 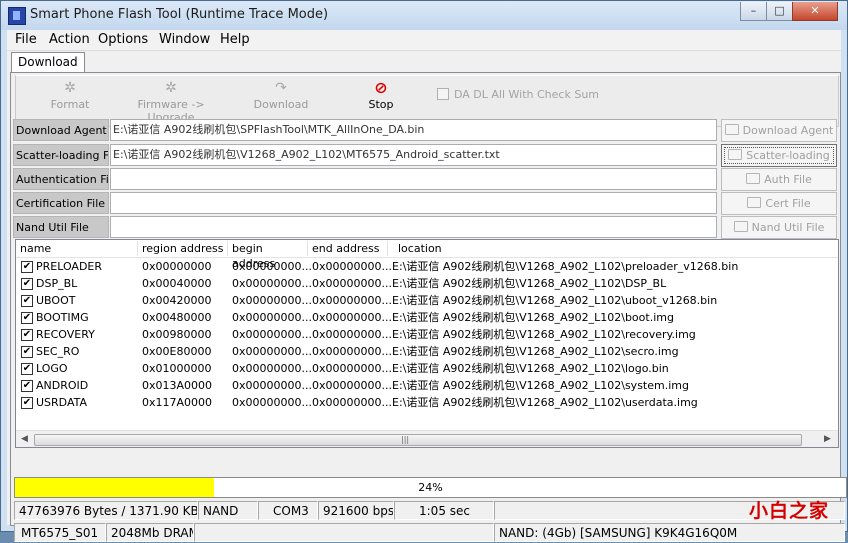 What do you see at coordinates (788, 203) in the screenshot?
I see `cert-file-button-label: Cert File` at bounding box center [788, 203].